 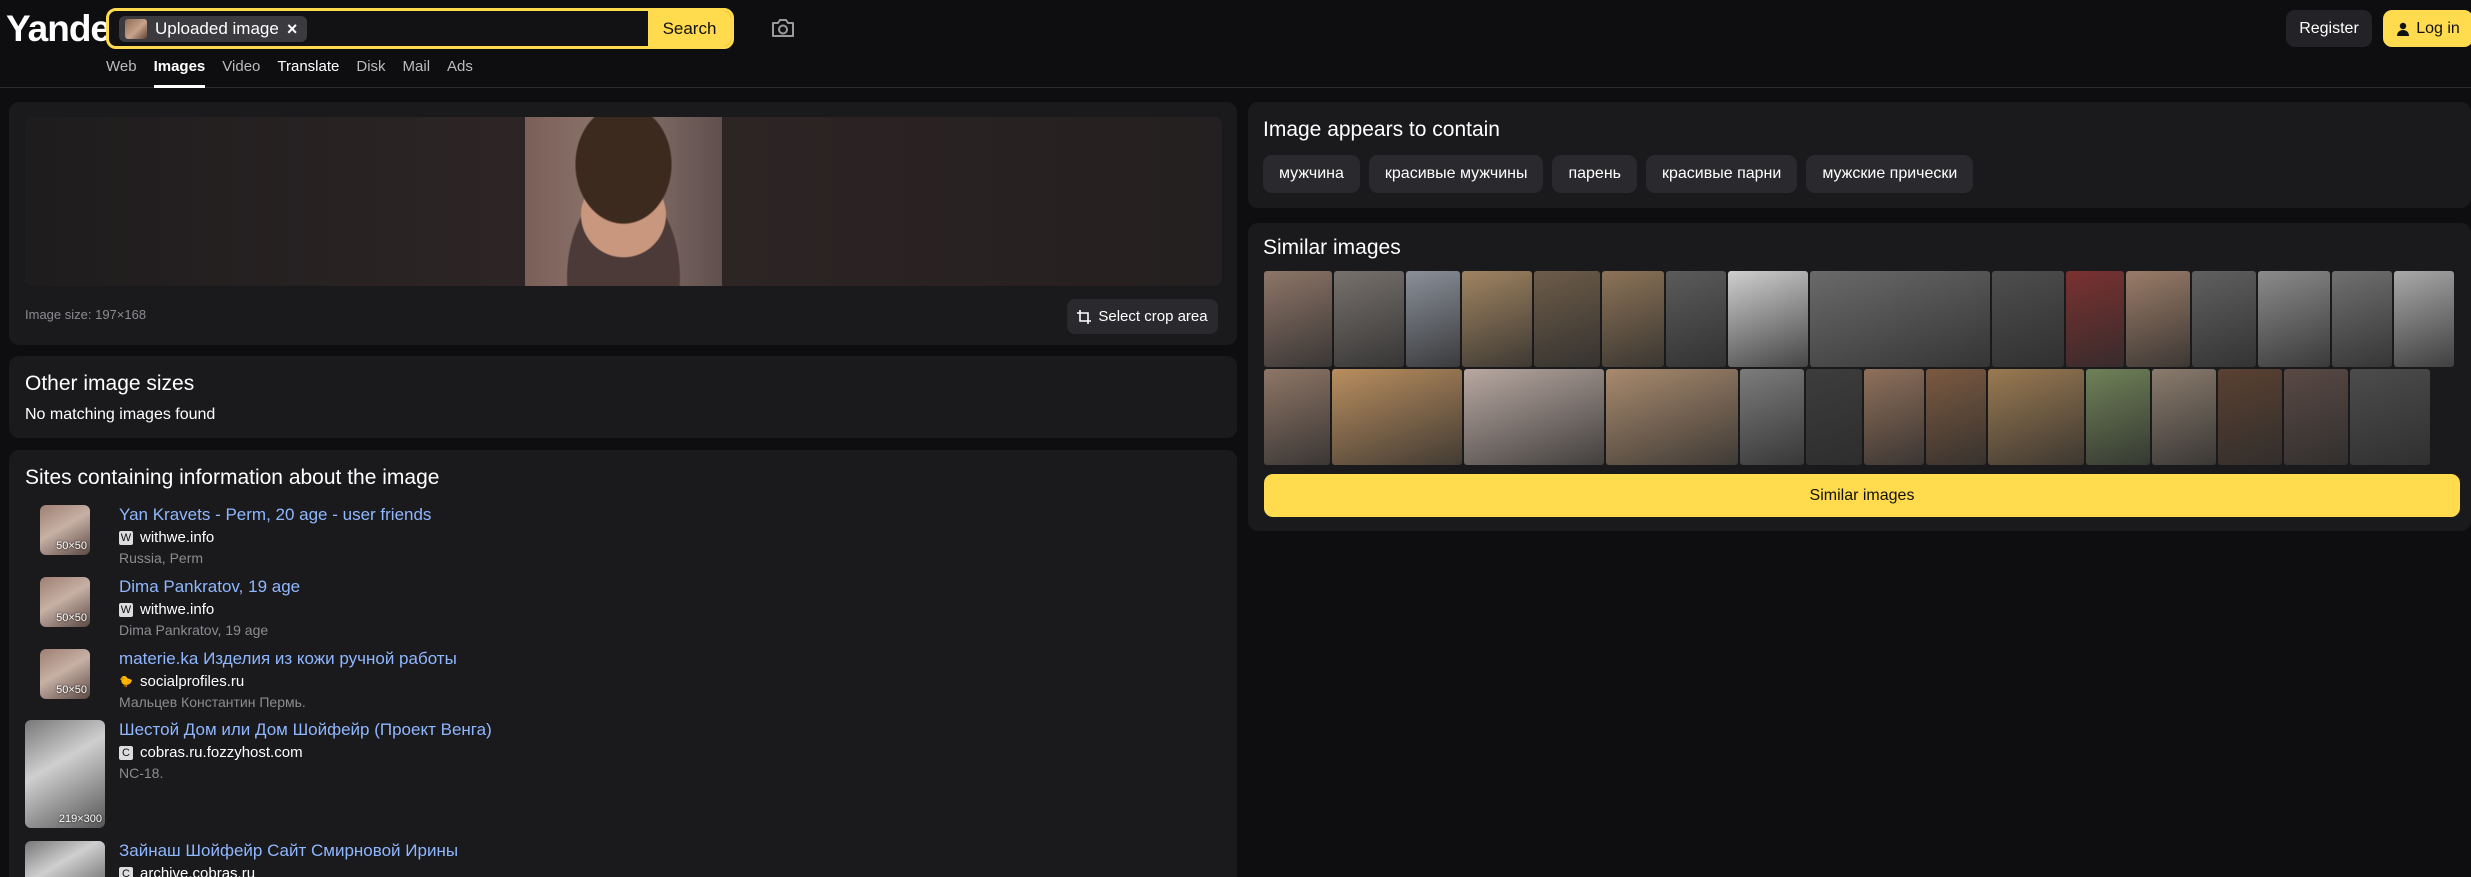 I want to click on image-size-label: Image size: 197×168, so click(x=86, y=314).